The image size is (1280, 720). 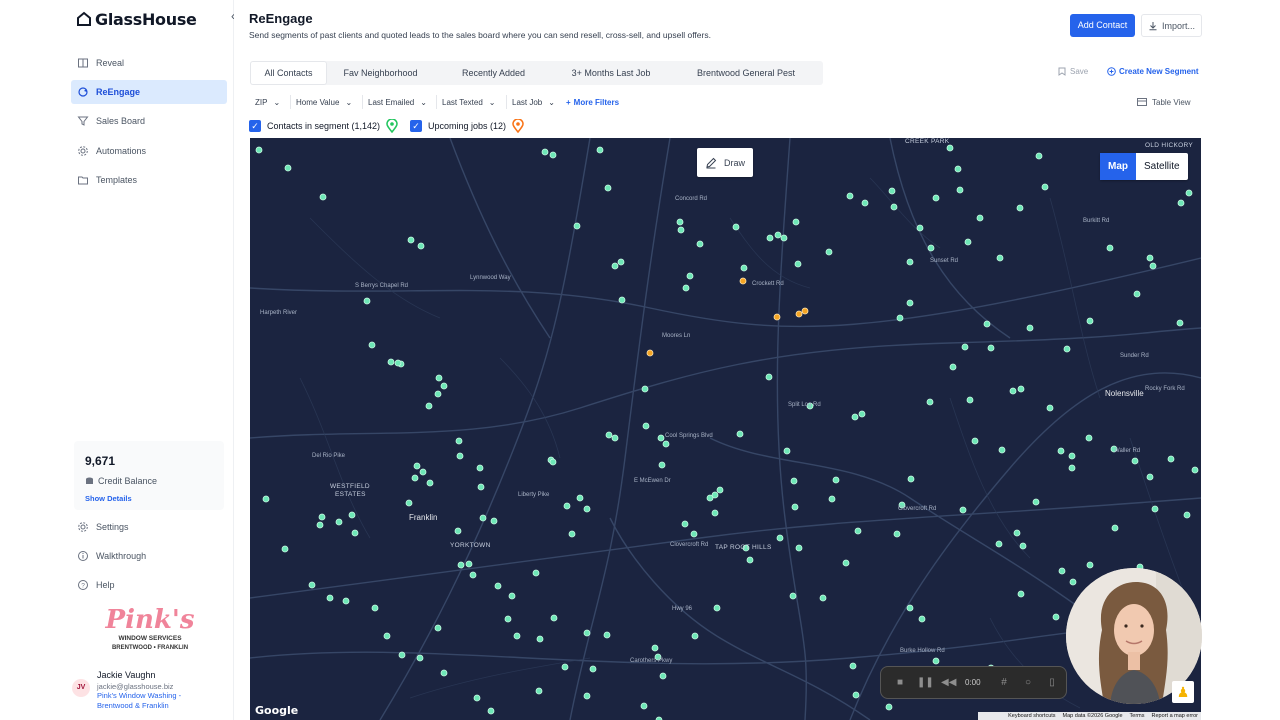 I want to click on table-icon, so click(x=1142, y=102).